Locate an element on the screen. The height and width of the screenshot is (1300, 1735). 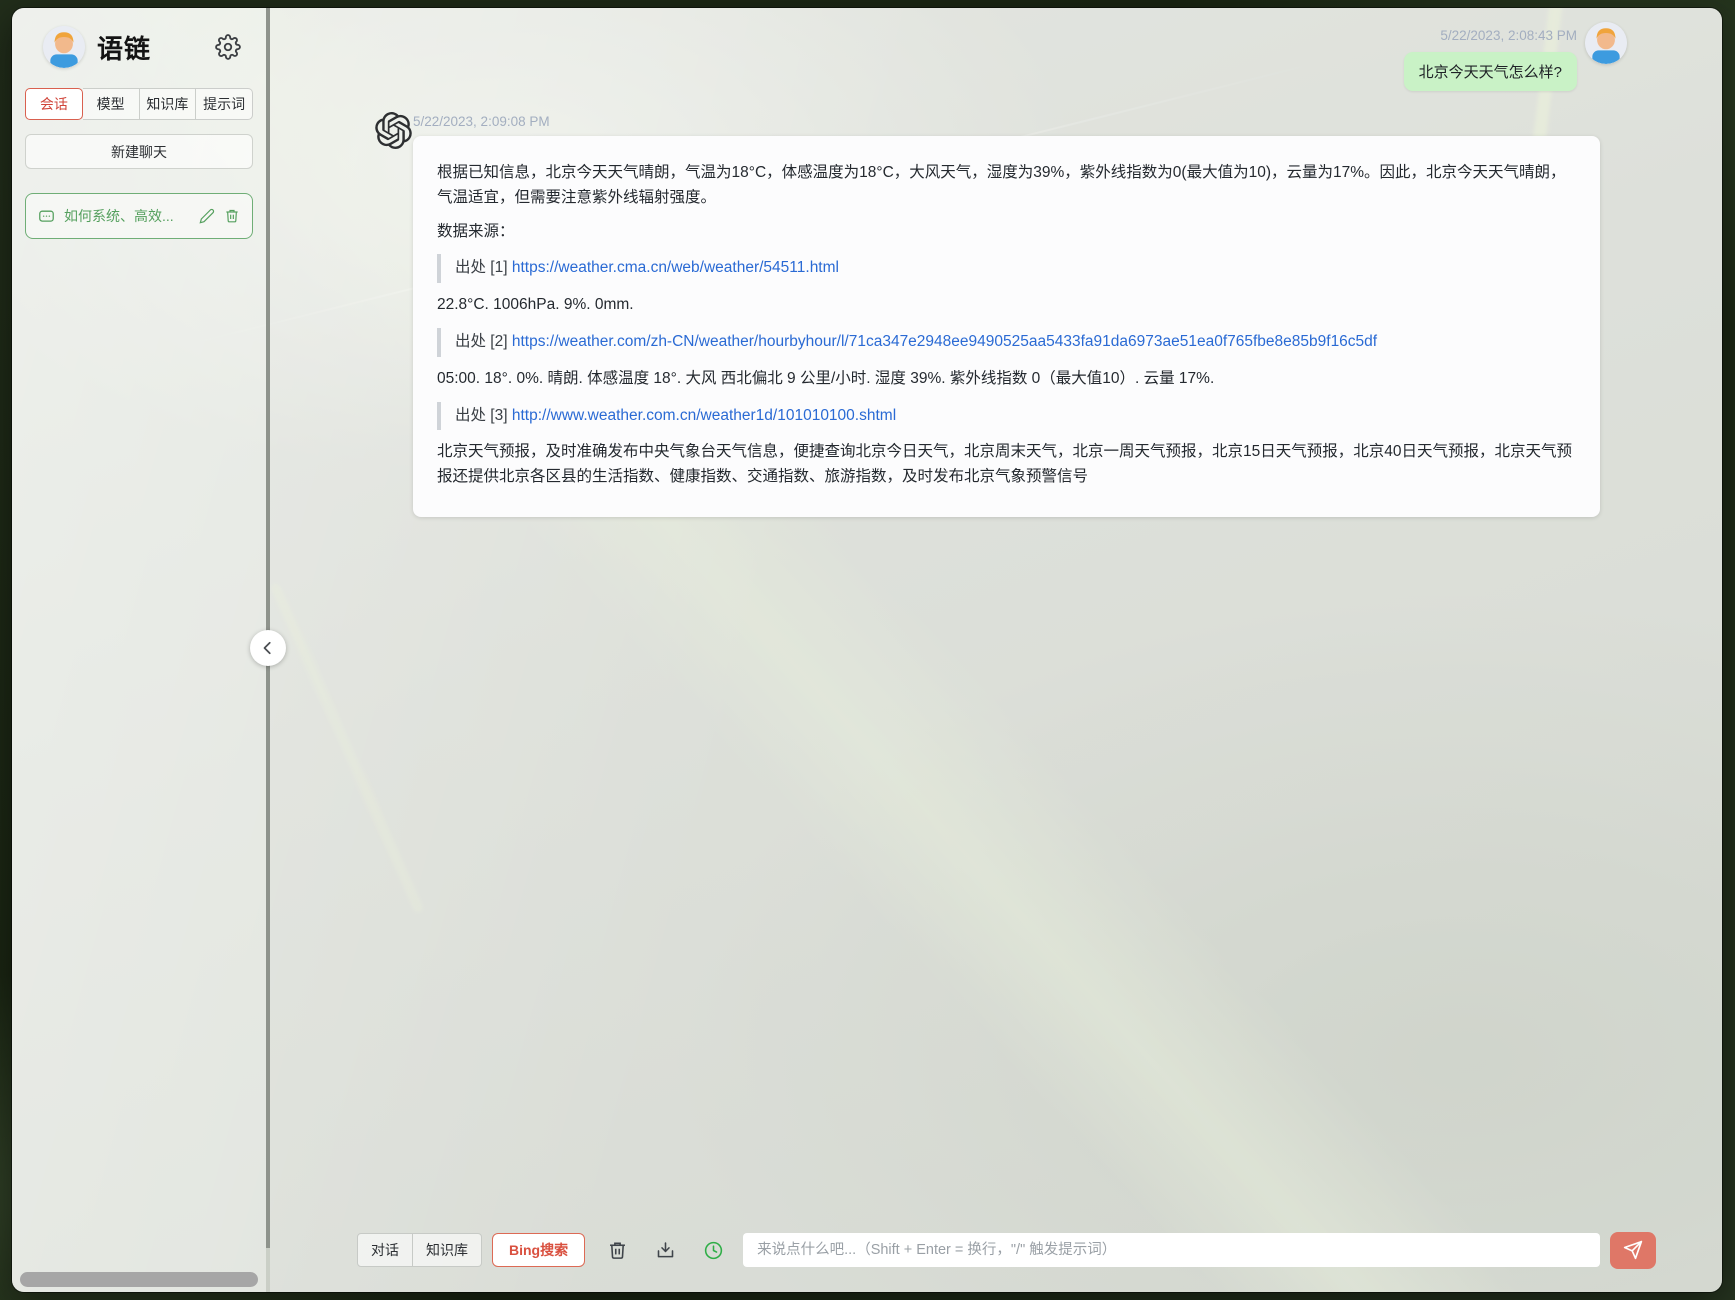
sources-label: 数据来源： is located at coordinates (476, 231).